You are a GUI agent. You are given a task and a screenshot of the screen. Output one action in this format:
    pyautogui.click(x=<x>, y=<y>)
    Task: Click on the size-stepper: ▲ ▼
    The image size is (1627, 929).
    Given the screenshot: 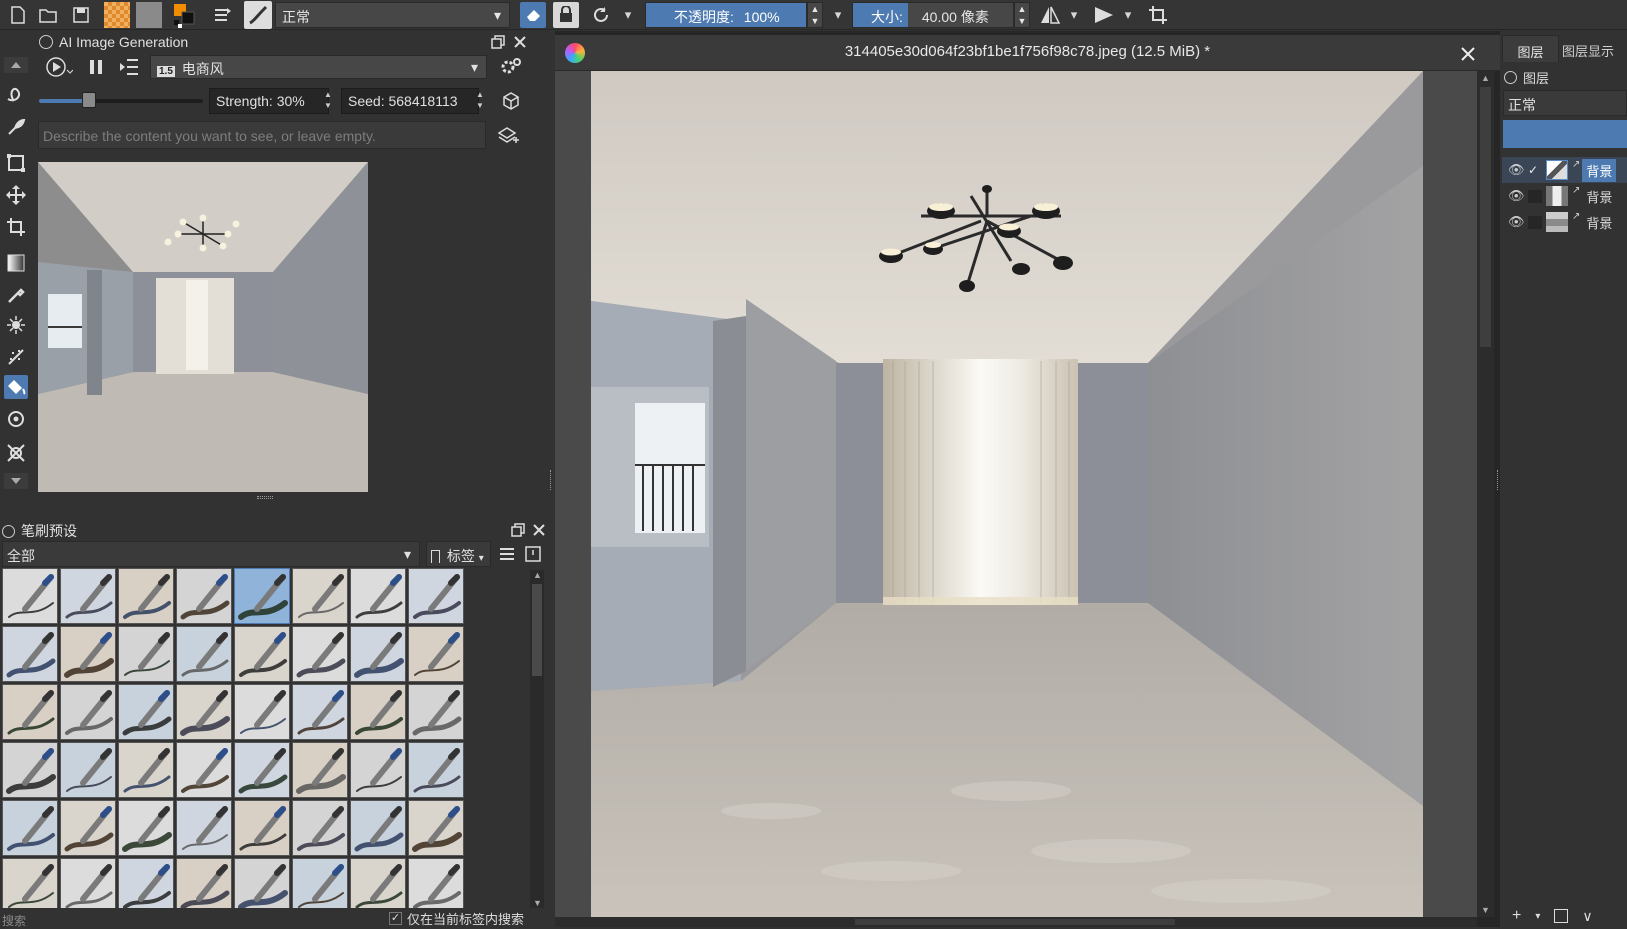 What is the action you would take?
    pyautogui.click(x=1022, y=15)
    